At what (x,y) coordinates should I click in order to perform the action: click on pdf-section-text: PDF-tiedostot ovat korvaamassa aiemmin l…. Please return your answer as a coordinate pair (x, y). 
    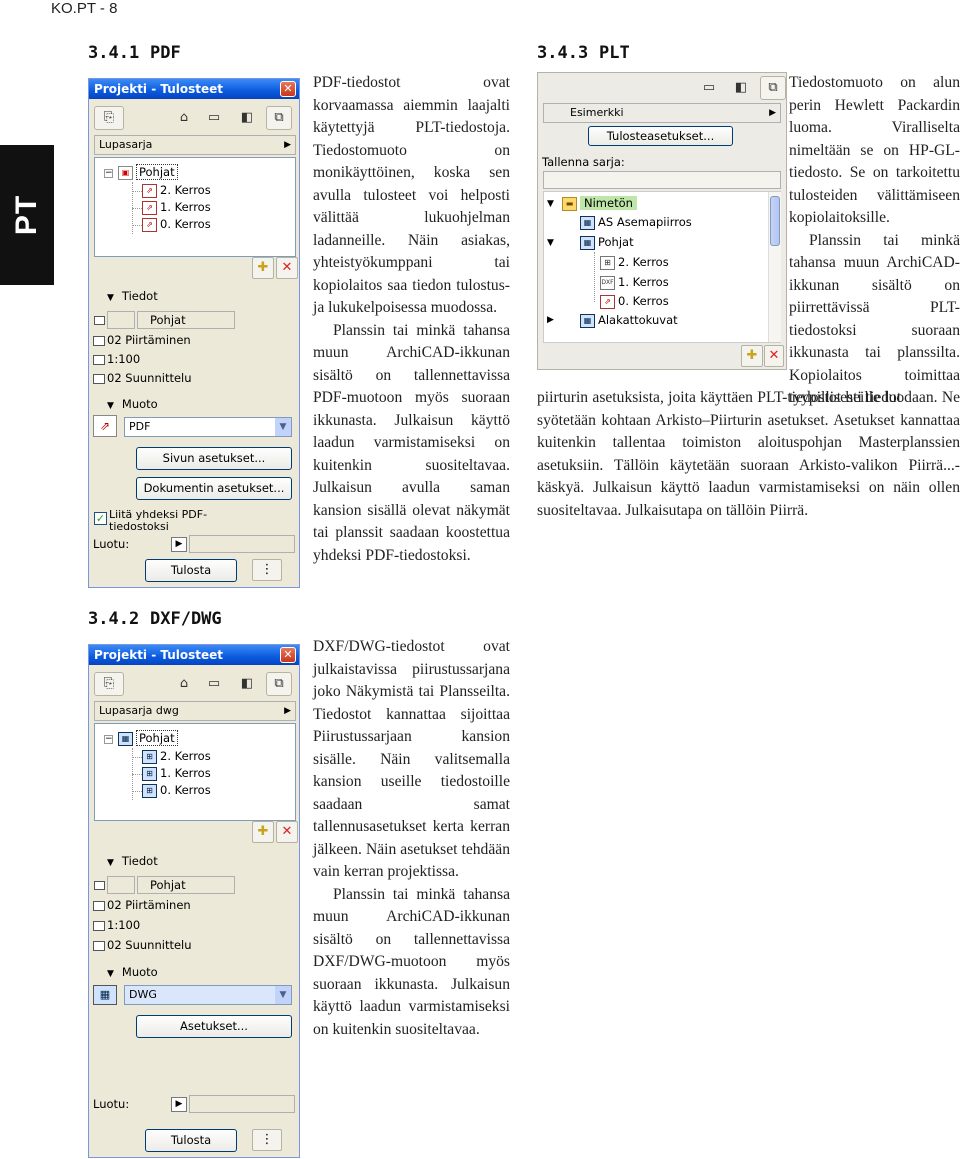
    Looking at the image, I should click on (411, 319).